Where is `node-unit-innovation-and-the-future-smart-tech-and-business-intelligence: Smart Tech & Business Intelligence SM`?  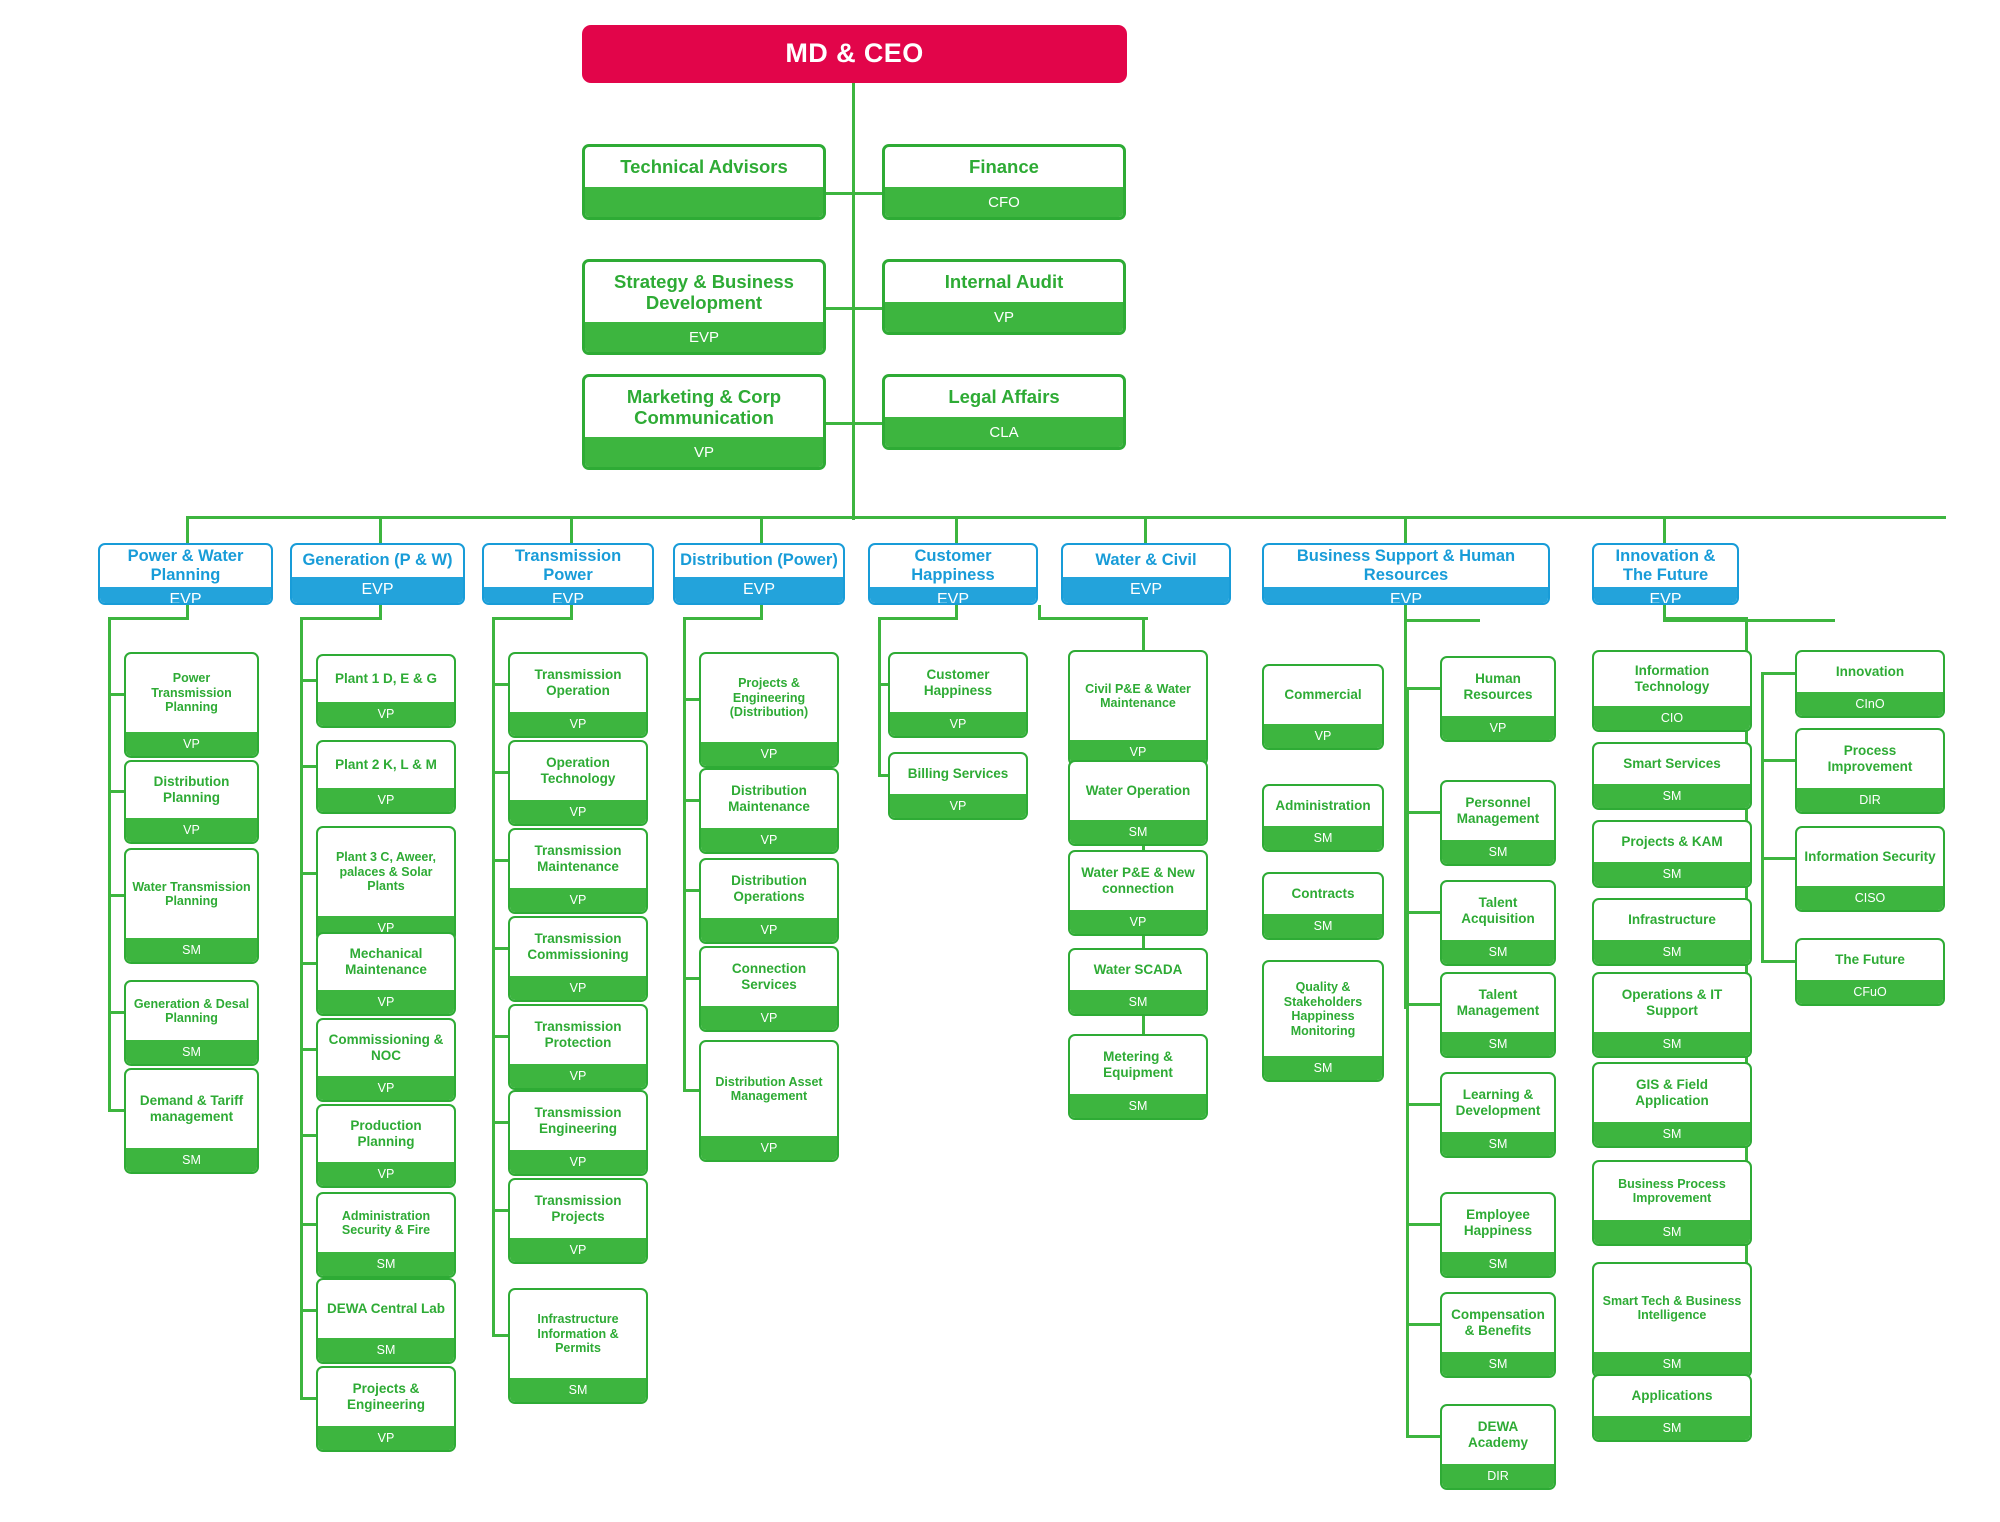
node-unit-innovation-and-the-future-smart-tech-and-business-intelligence: Smart Tech & Business Intelligence SM is located at coordinates (1672, 1320).